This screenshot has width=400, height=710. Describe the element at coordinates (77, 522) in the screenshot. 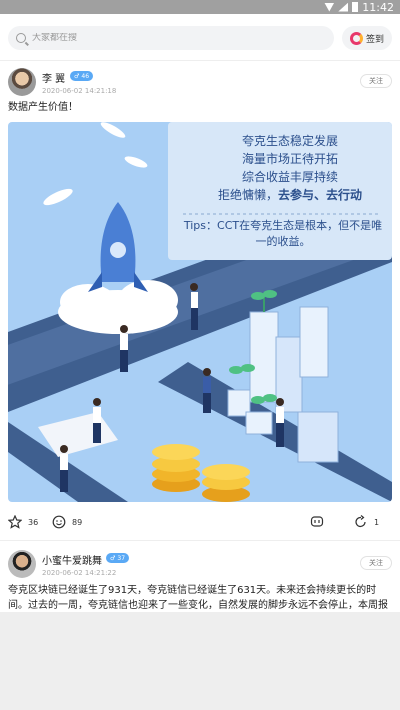

I see `react-count: 89` at that location.